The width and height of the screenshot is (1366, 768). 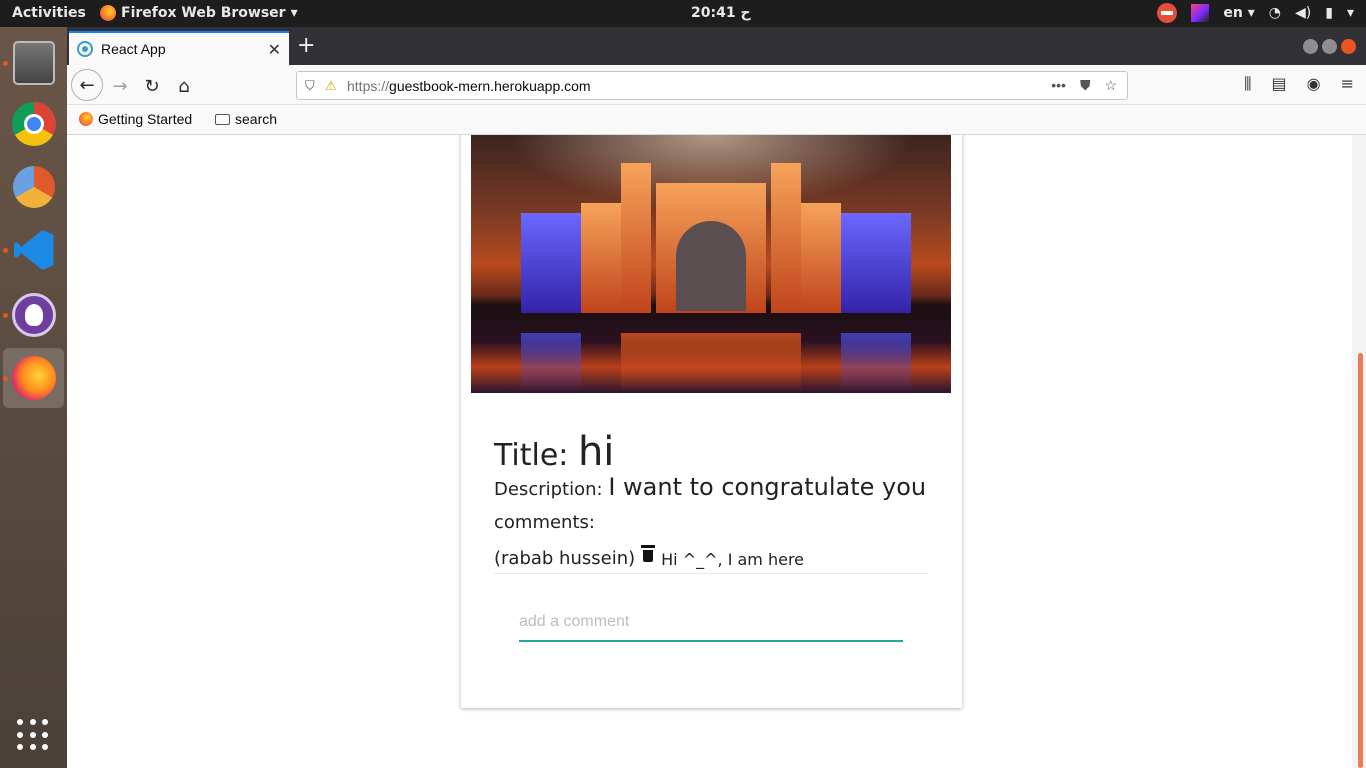 I want to click on show-applications-icon, so click(x=33, y=735).